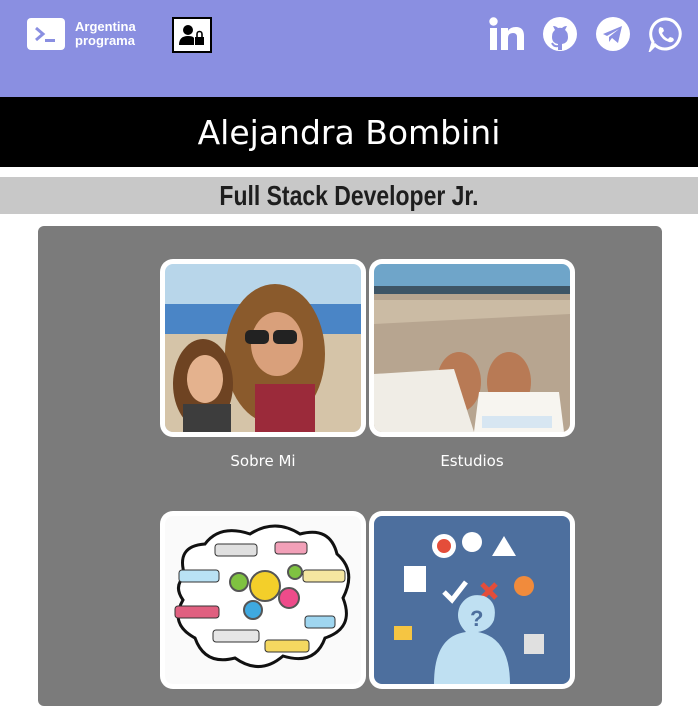  I want to click on logo-text-line1: Argentina, so click(105, 26).